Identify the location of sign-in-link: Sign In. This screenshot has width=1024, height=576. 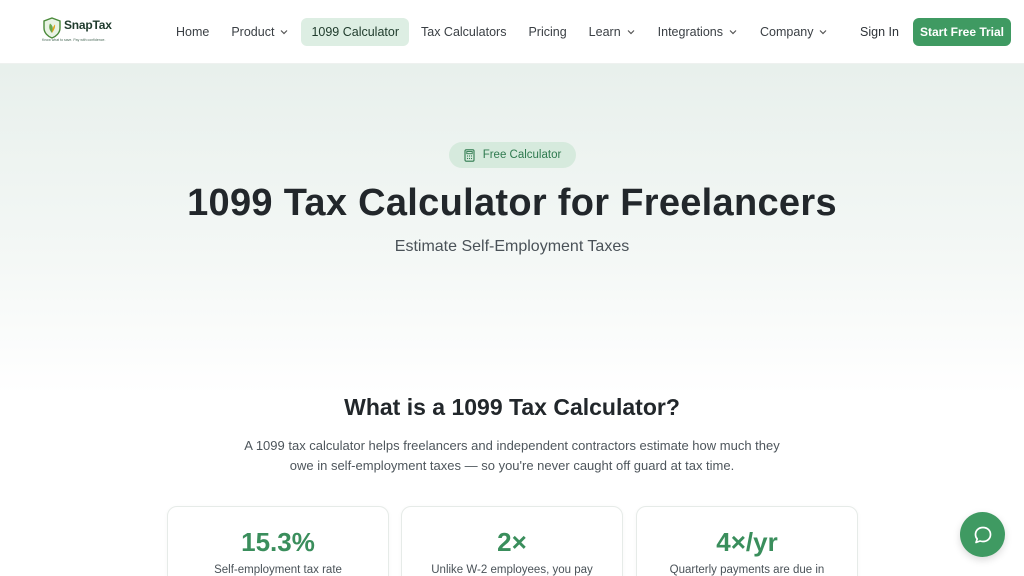
(879, 32).